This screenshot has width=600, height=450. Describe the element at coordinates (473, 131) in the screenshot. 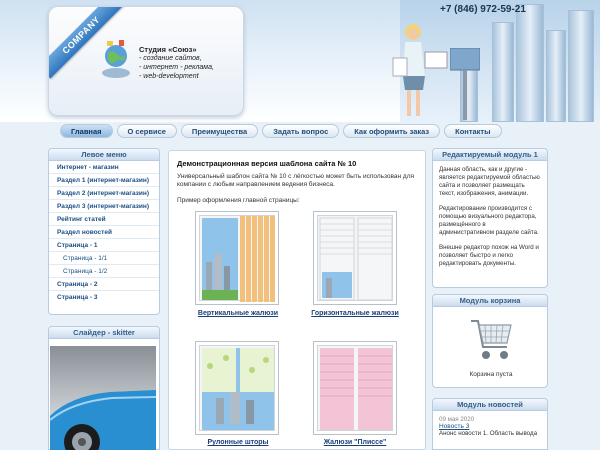

I see `nav-tab-contacts: Контакты` at that location.